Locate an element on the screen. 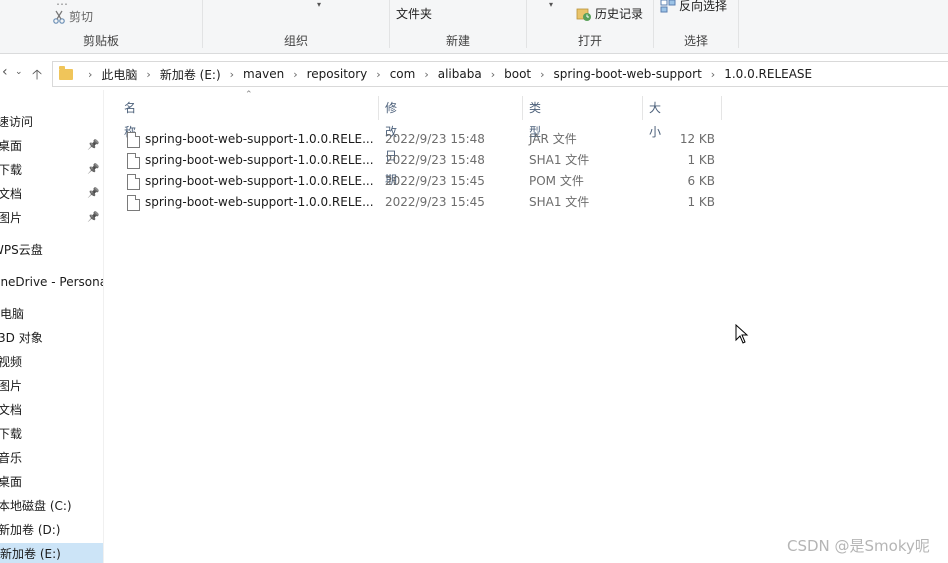 Image resolution: width=948 pixels, height=563 pixels. nav-item: 本地磁盘 (C:) is located at coordinates (51, 506).